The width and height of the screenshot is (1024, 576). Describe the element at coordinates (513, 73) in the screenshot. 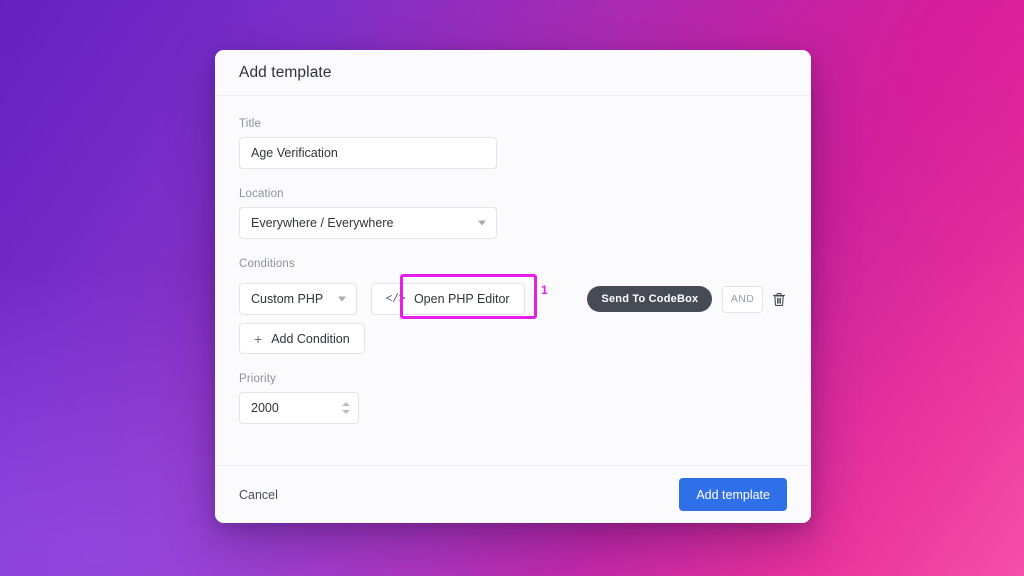

I see `dialog-header: Add template` at that location.